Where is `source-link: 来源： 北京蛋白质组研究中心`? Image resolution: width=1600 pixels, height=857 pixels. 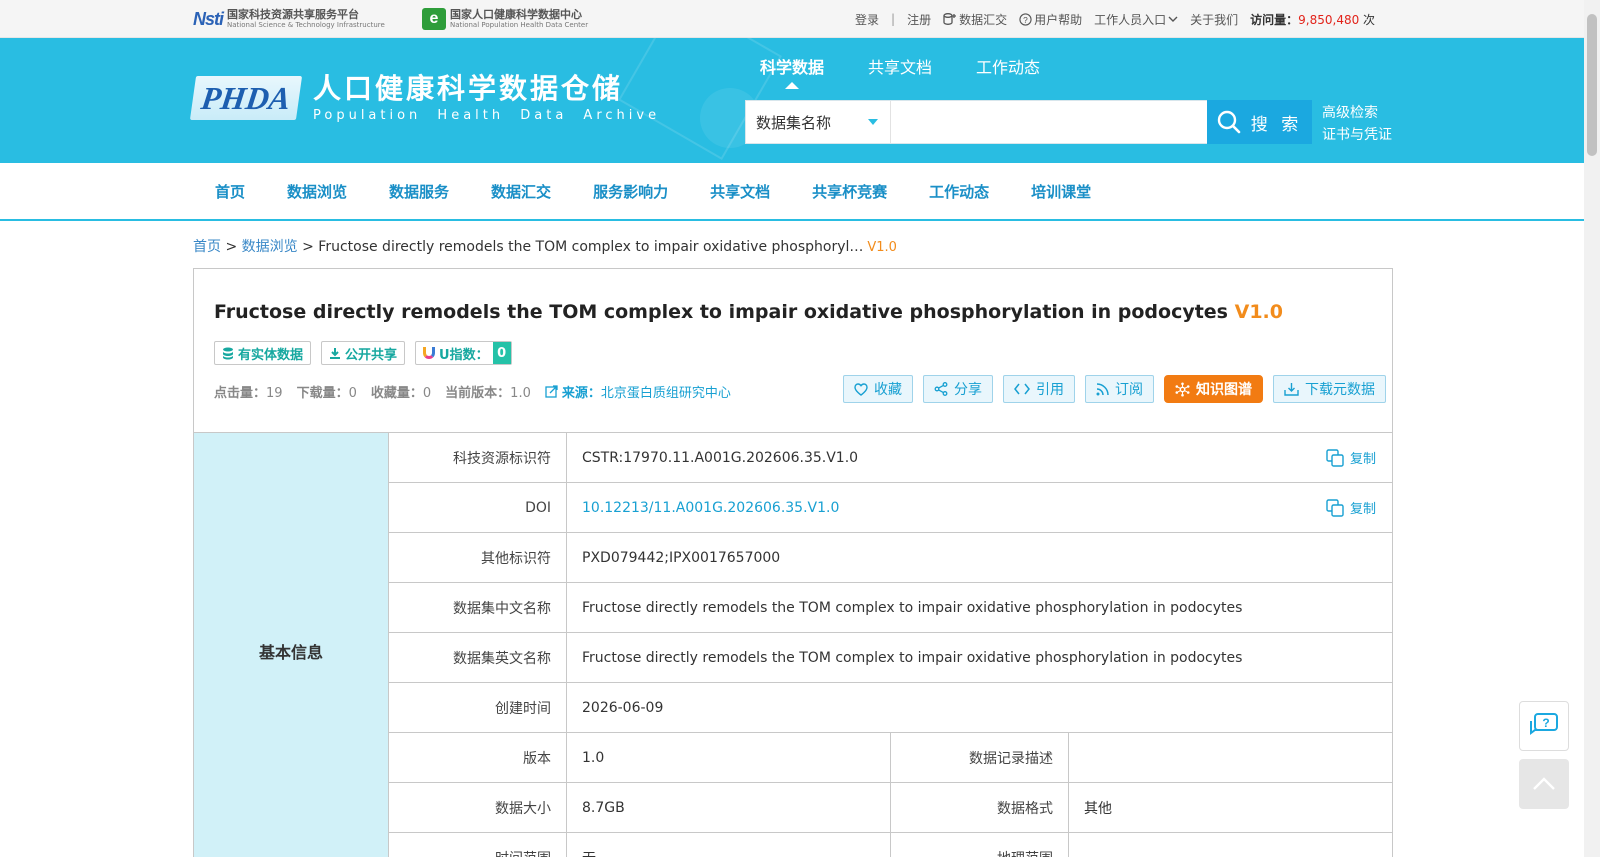
source-link: 来源： 北京蛋白质组研究中心 is located at coordinates (638, 391).